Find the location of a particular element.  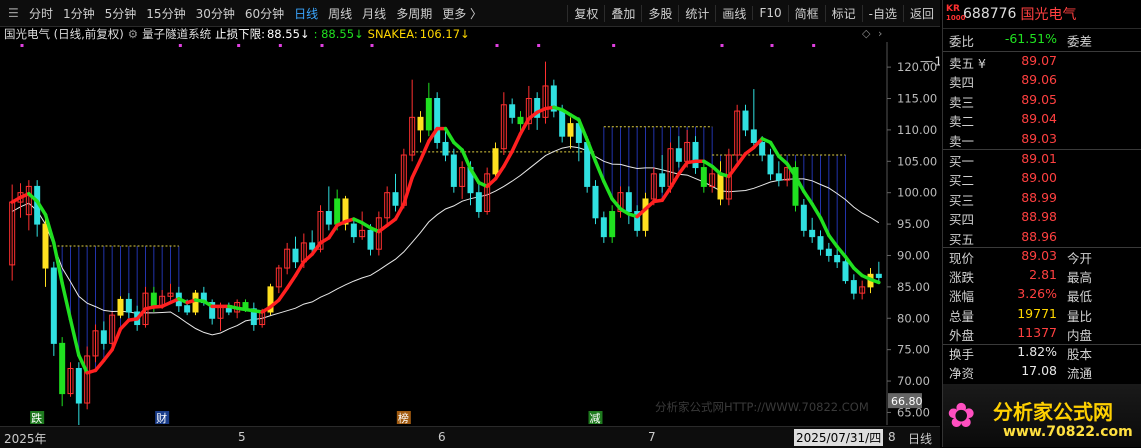

toolbar-button: 复权 is located at coordinates (585, 13).